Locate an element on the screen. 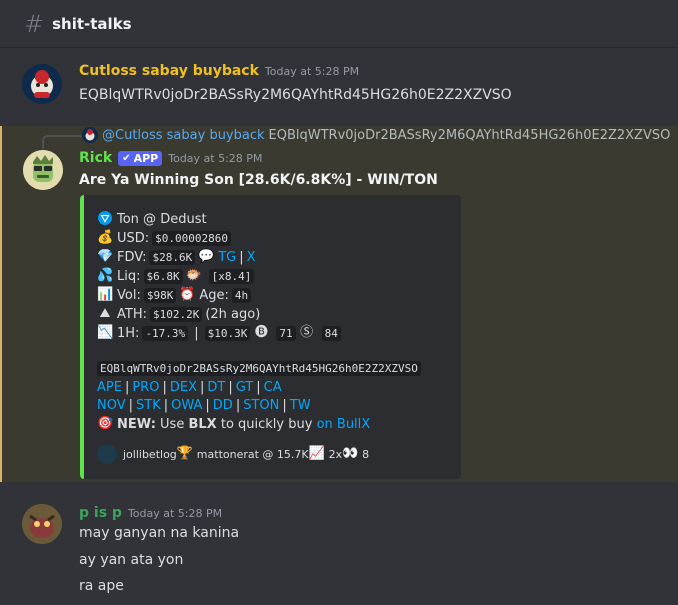 This screenshot has height=605, width=678. liq-label: Liq: is located at coordinates (129, 276).